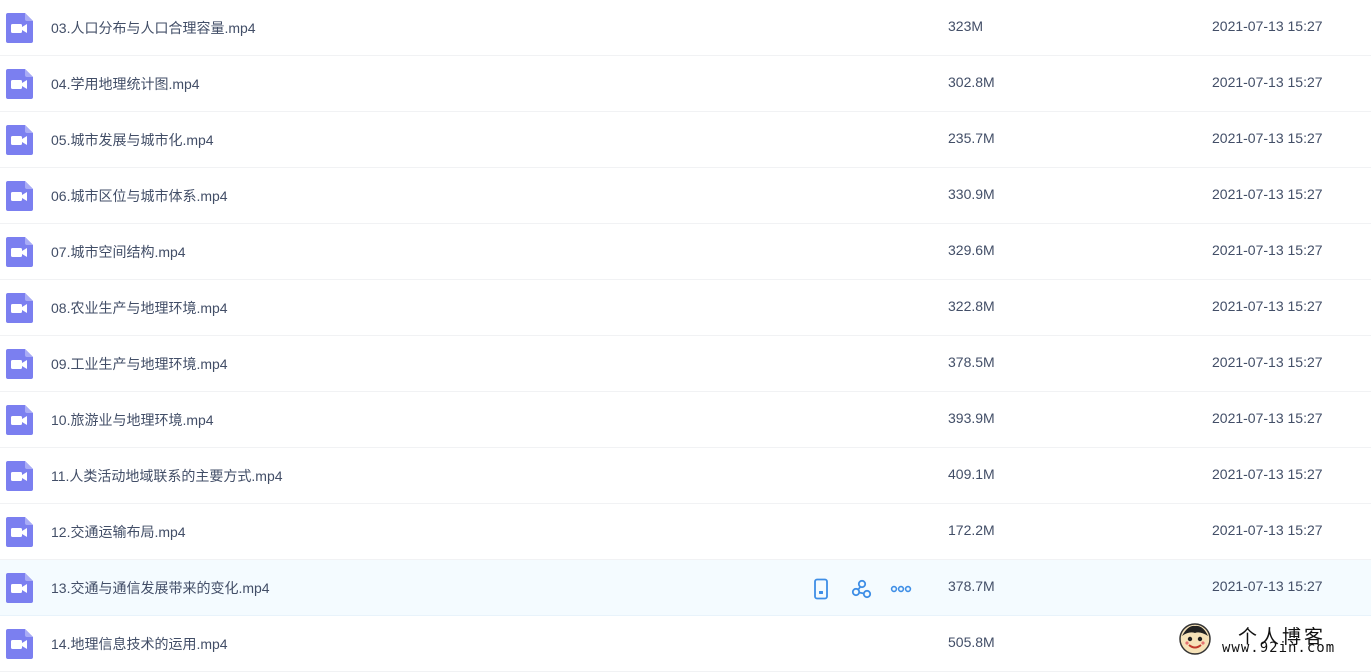 The image size is (1371, 672). What do you see at coordinates (971, 586) in the screenshot?
I see `file-size: 378.7M` at bounding box center [971, 586].